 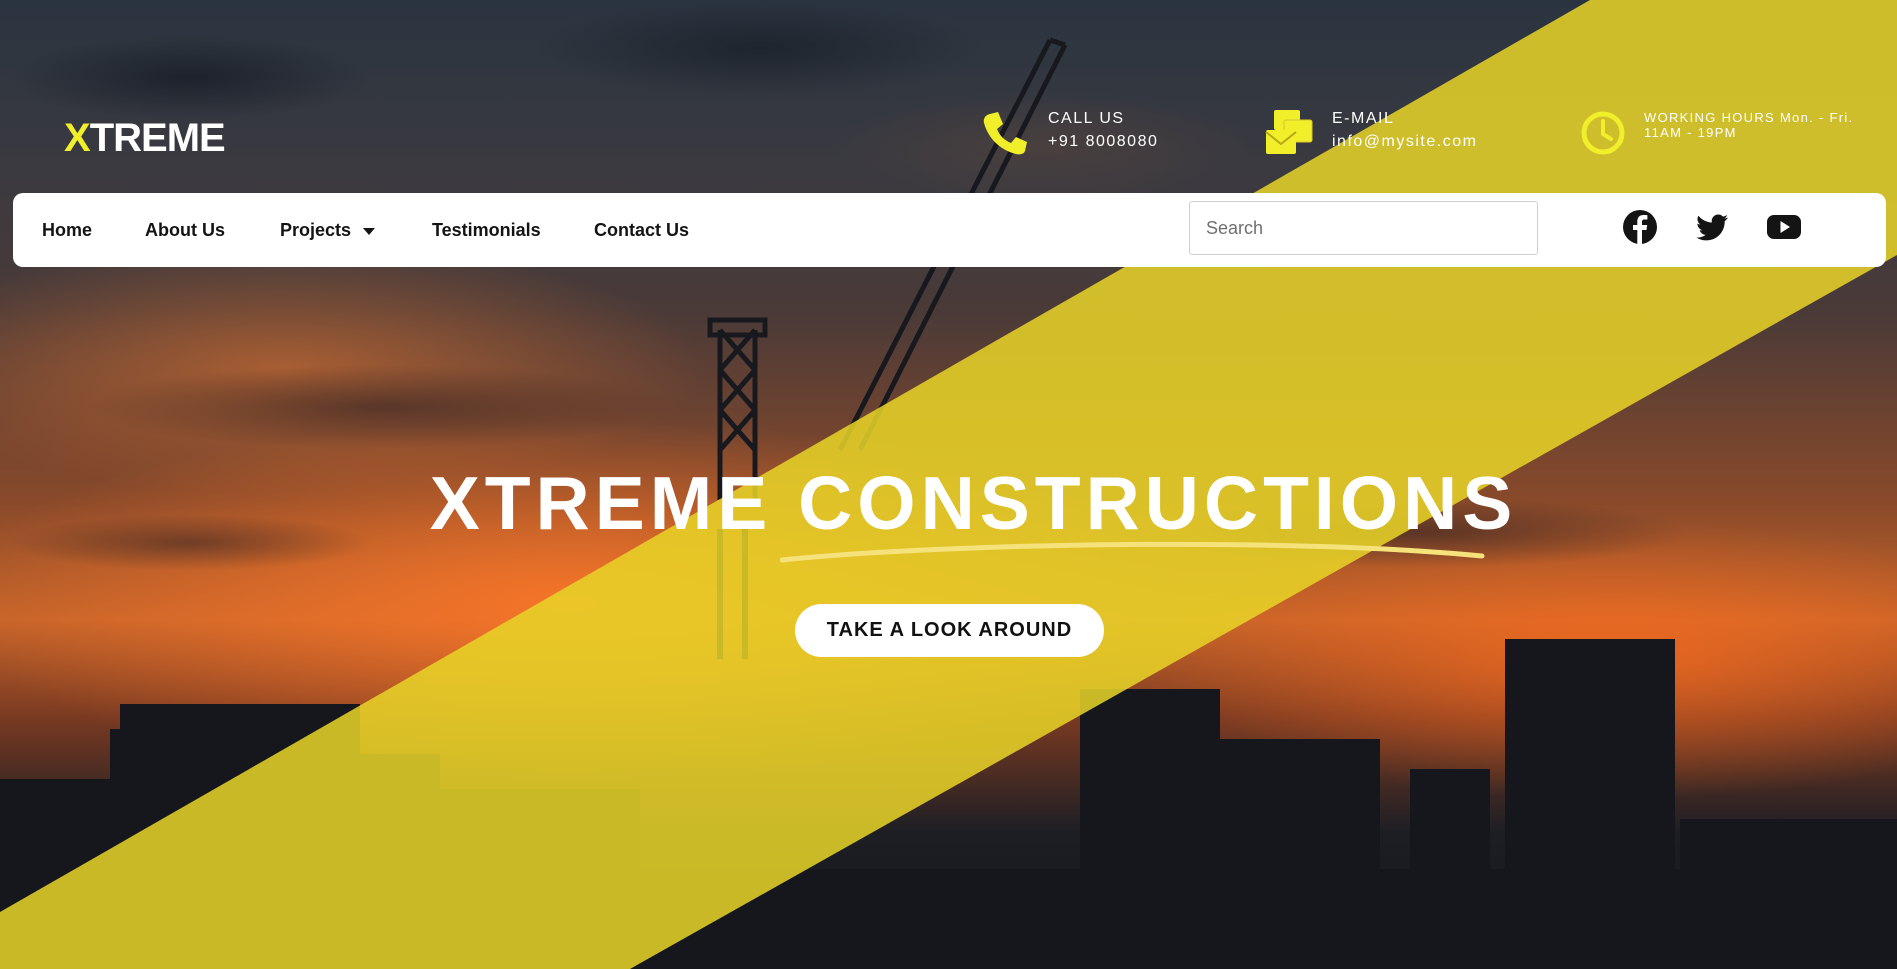 I want to click on email-block: E-MAIL info@mysite.com, so click(x=1370, y=133).